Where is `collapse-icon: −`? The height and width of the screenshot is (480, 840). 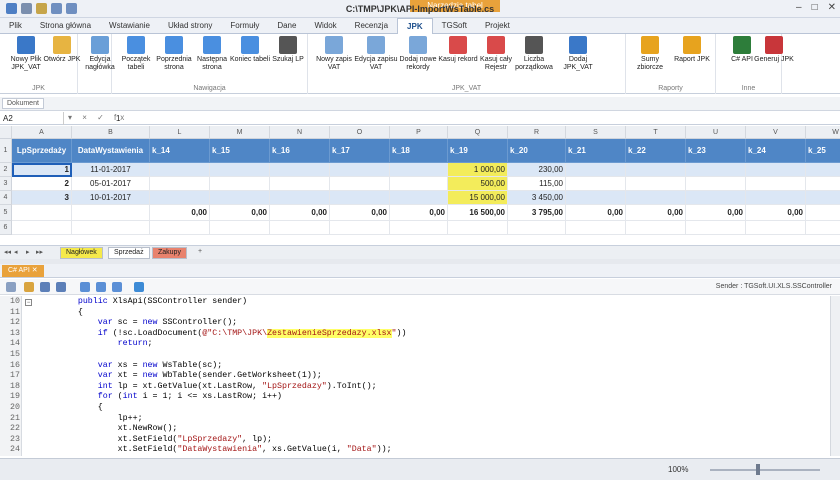 collapse-icon: − is located at coordinates (28, 302).